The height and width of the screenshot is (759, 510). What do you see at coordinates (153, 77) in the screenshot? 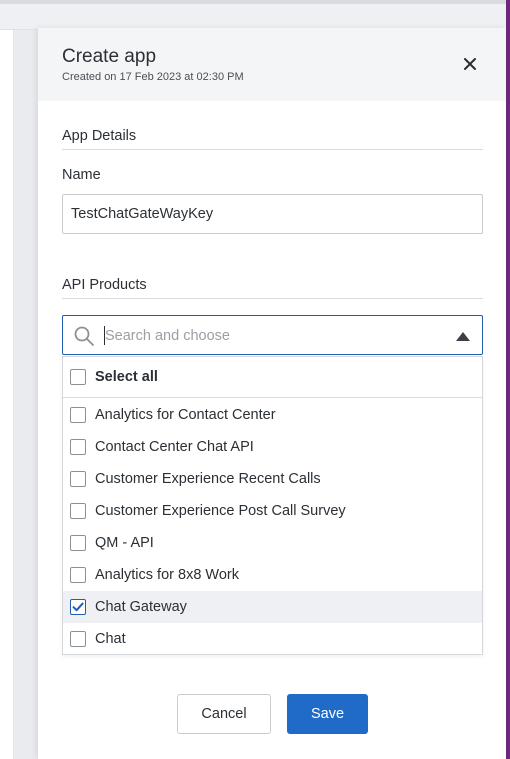
I see `created-timestamp: Created on 17 Feb 2023 at 02:30 PM` at bounding box center [153, 77].